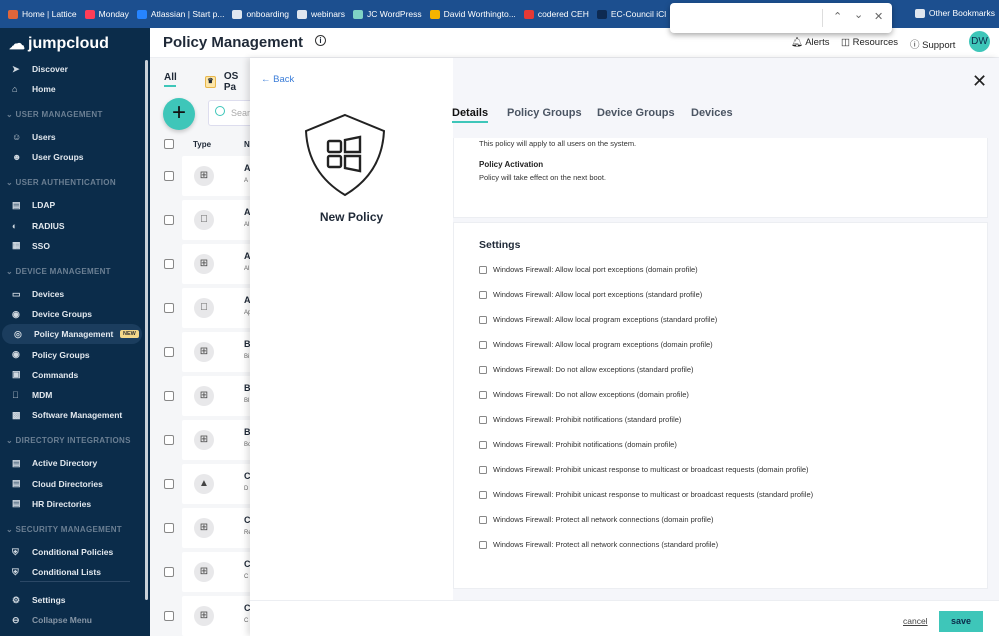  I want to click on save-button: save, so click(961, 621).